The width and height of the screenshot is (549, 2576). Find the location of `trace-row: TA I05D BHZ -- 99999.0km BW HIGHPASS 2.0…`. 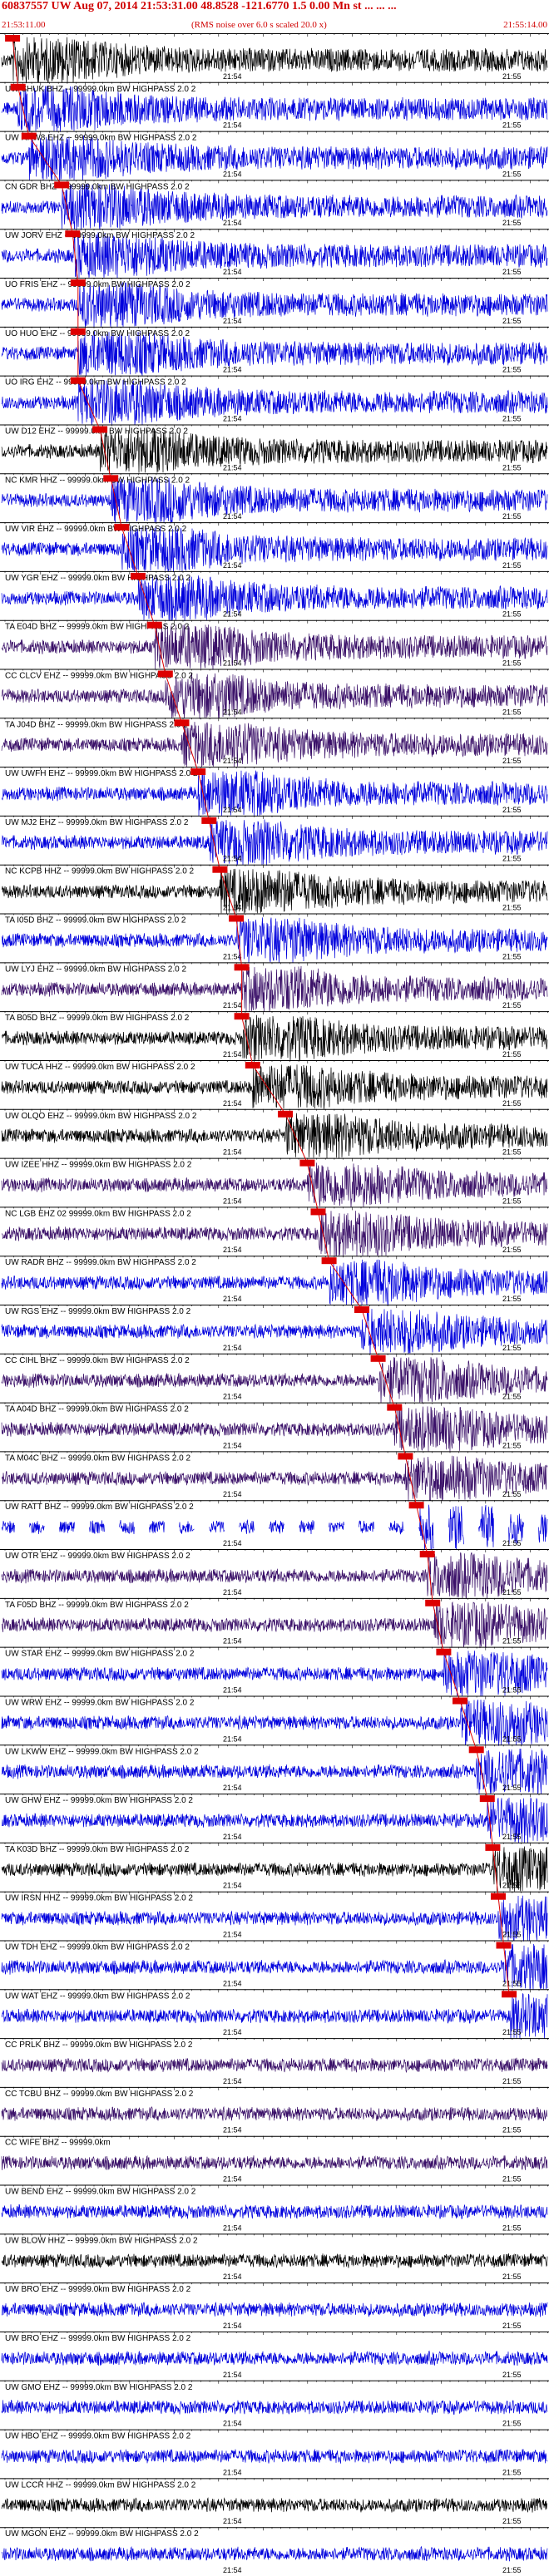

trace-row: TA I05D BHZ -- 99999.0km BW HIGHPASS 2.0… is located at coordinates (274, 938).